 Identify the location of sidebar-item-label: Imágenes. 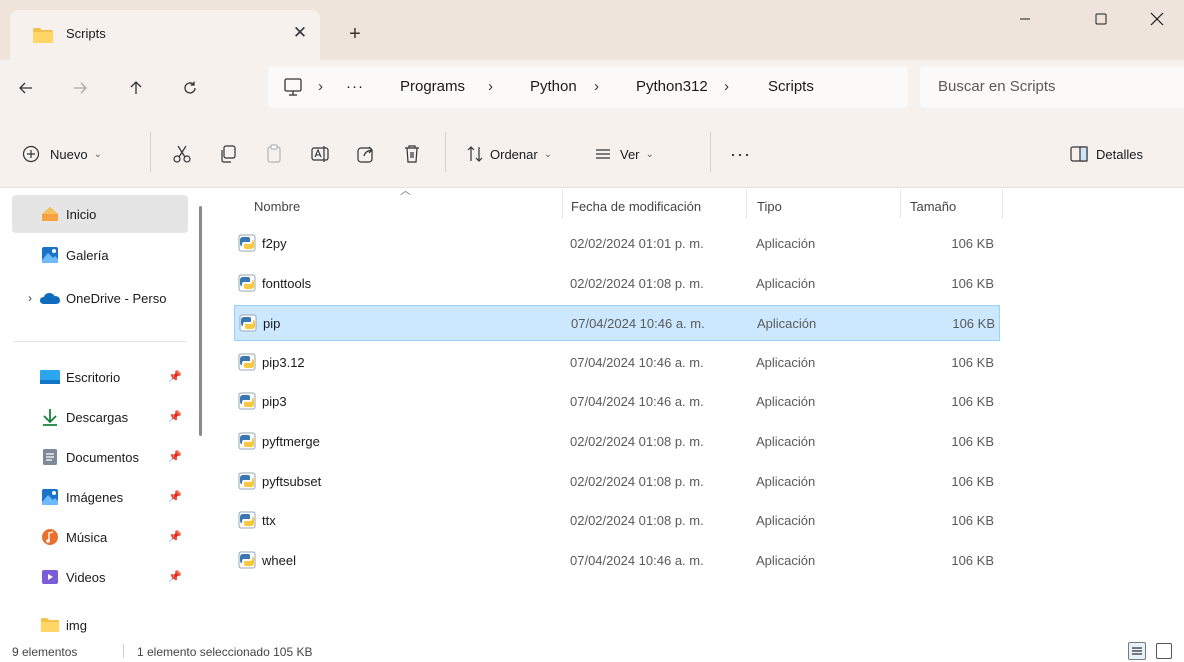
(95, 497).